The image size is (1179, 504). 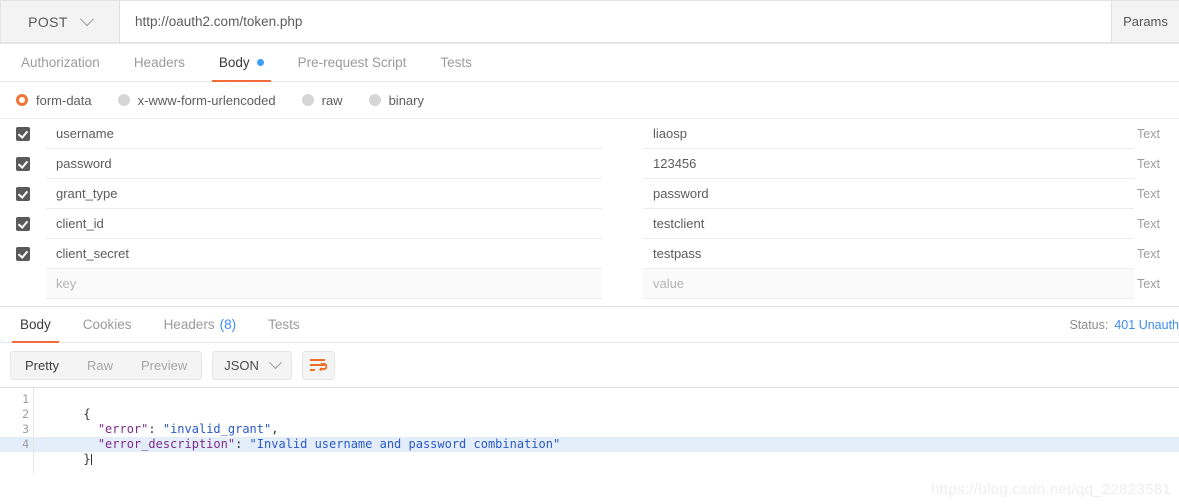 What do you see at coordinates (164, 365) in the screenshot?
I see `view-mode-preview: Preview` at bounding box center [164, 365].